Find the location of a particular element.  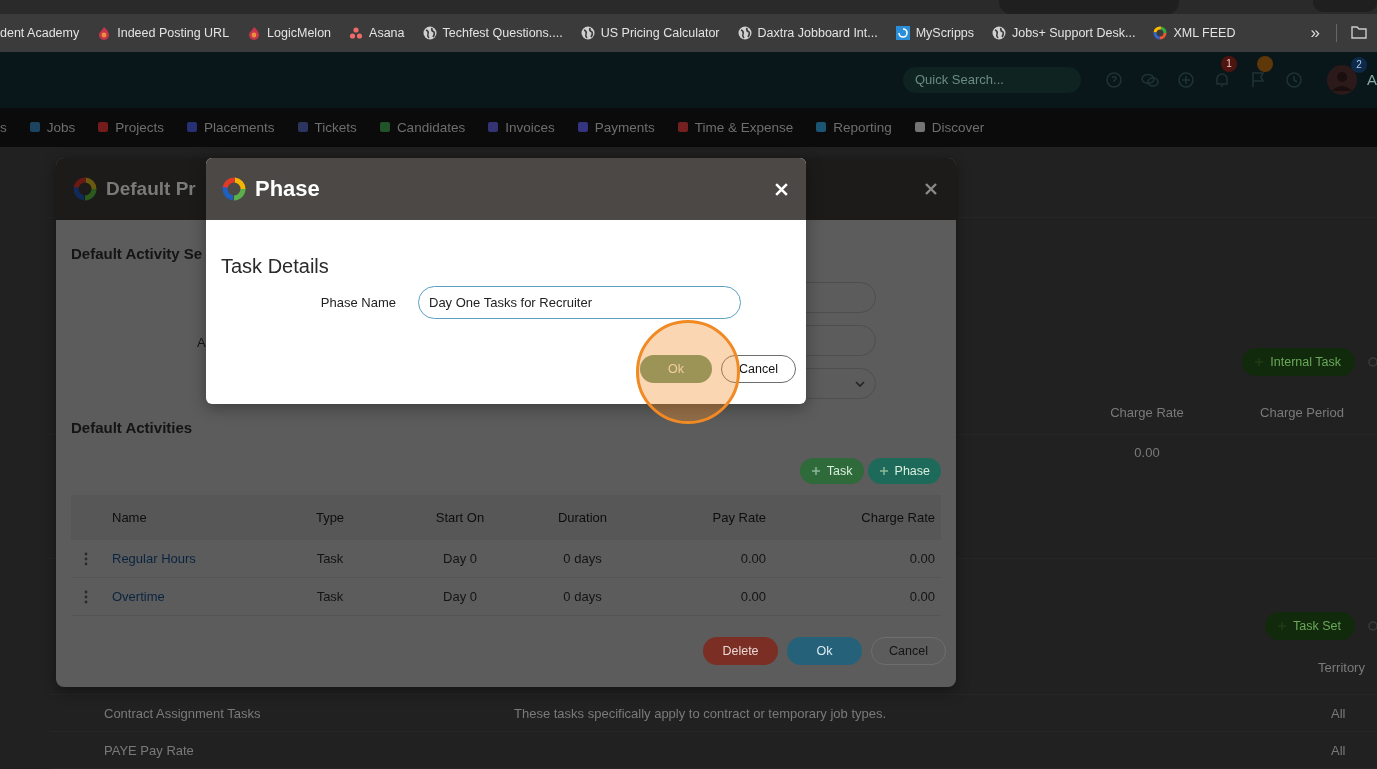

bookmark: dent Academy is located at coordinates (40, 32).